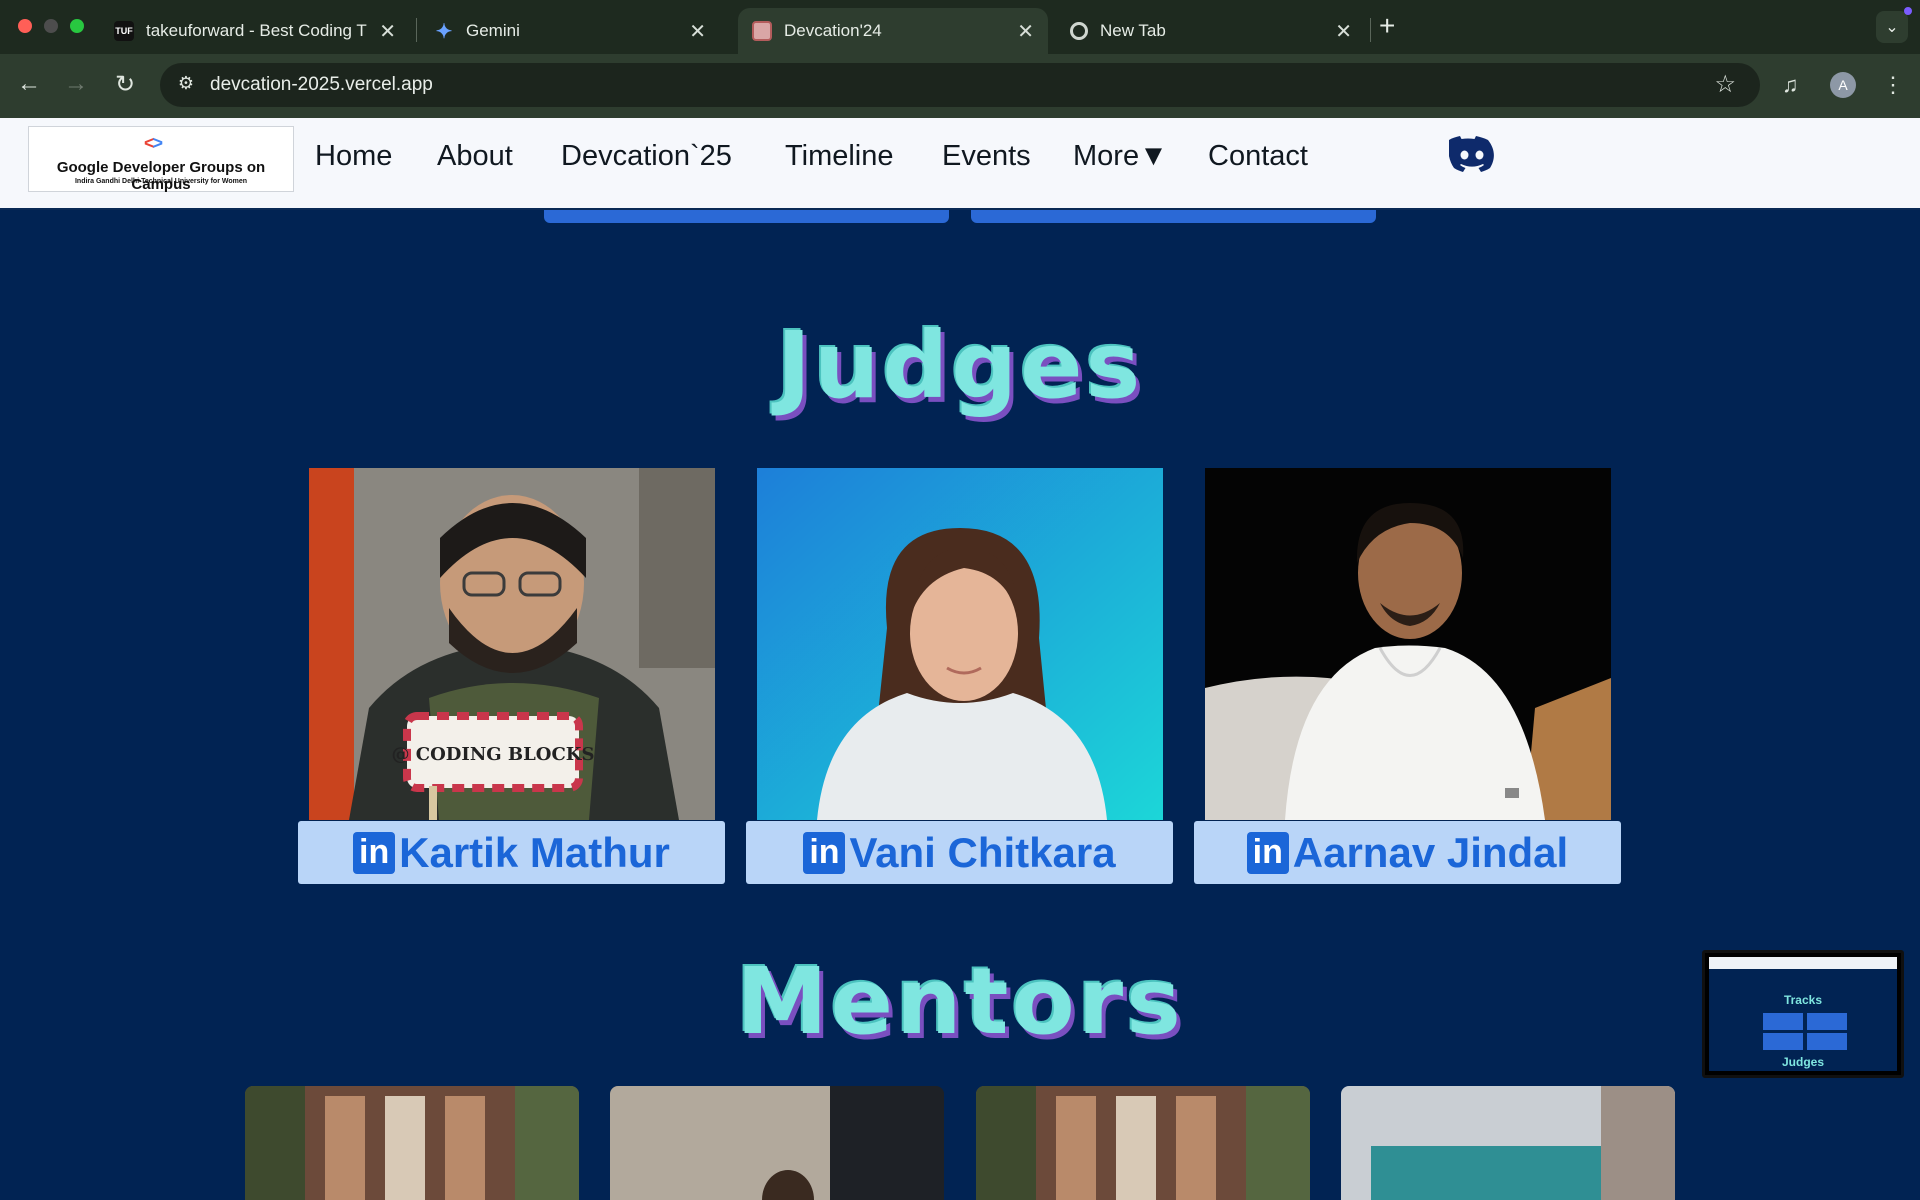 This screenshot has height=1200, width=1920. What do you see at coordinates (444, 31) in the screenshot?
I see `gemini-icon: ✦` at bounding box center [444, 31].